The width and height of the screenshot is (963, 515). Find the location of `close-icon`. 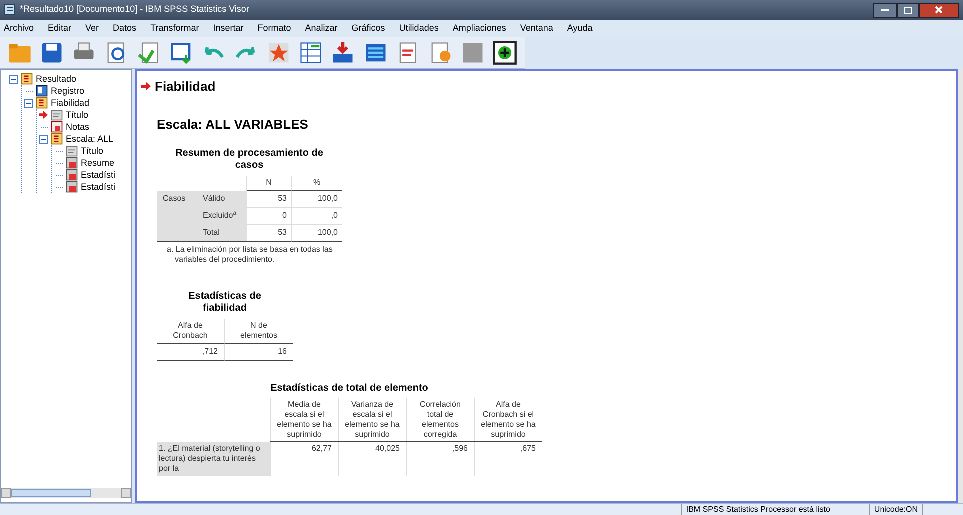

close-icon is located at coordinates (939, 10).